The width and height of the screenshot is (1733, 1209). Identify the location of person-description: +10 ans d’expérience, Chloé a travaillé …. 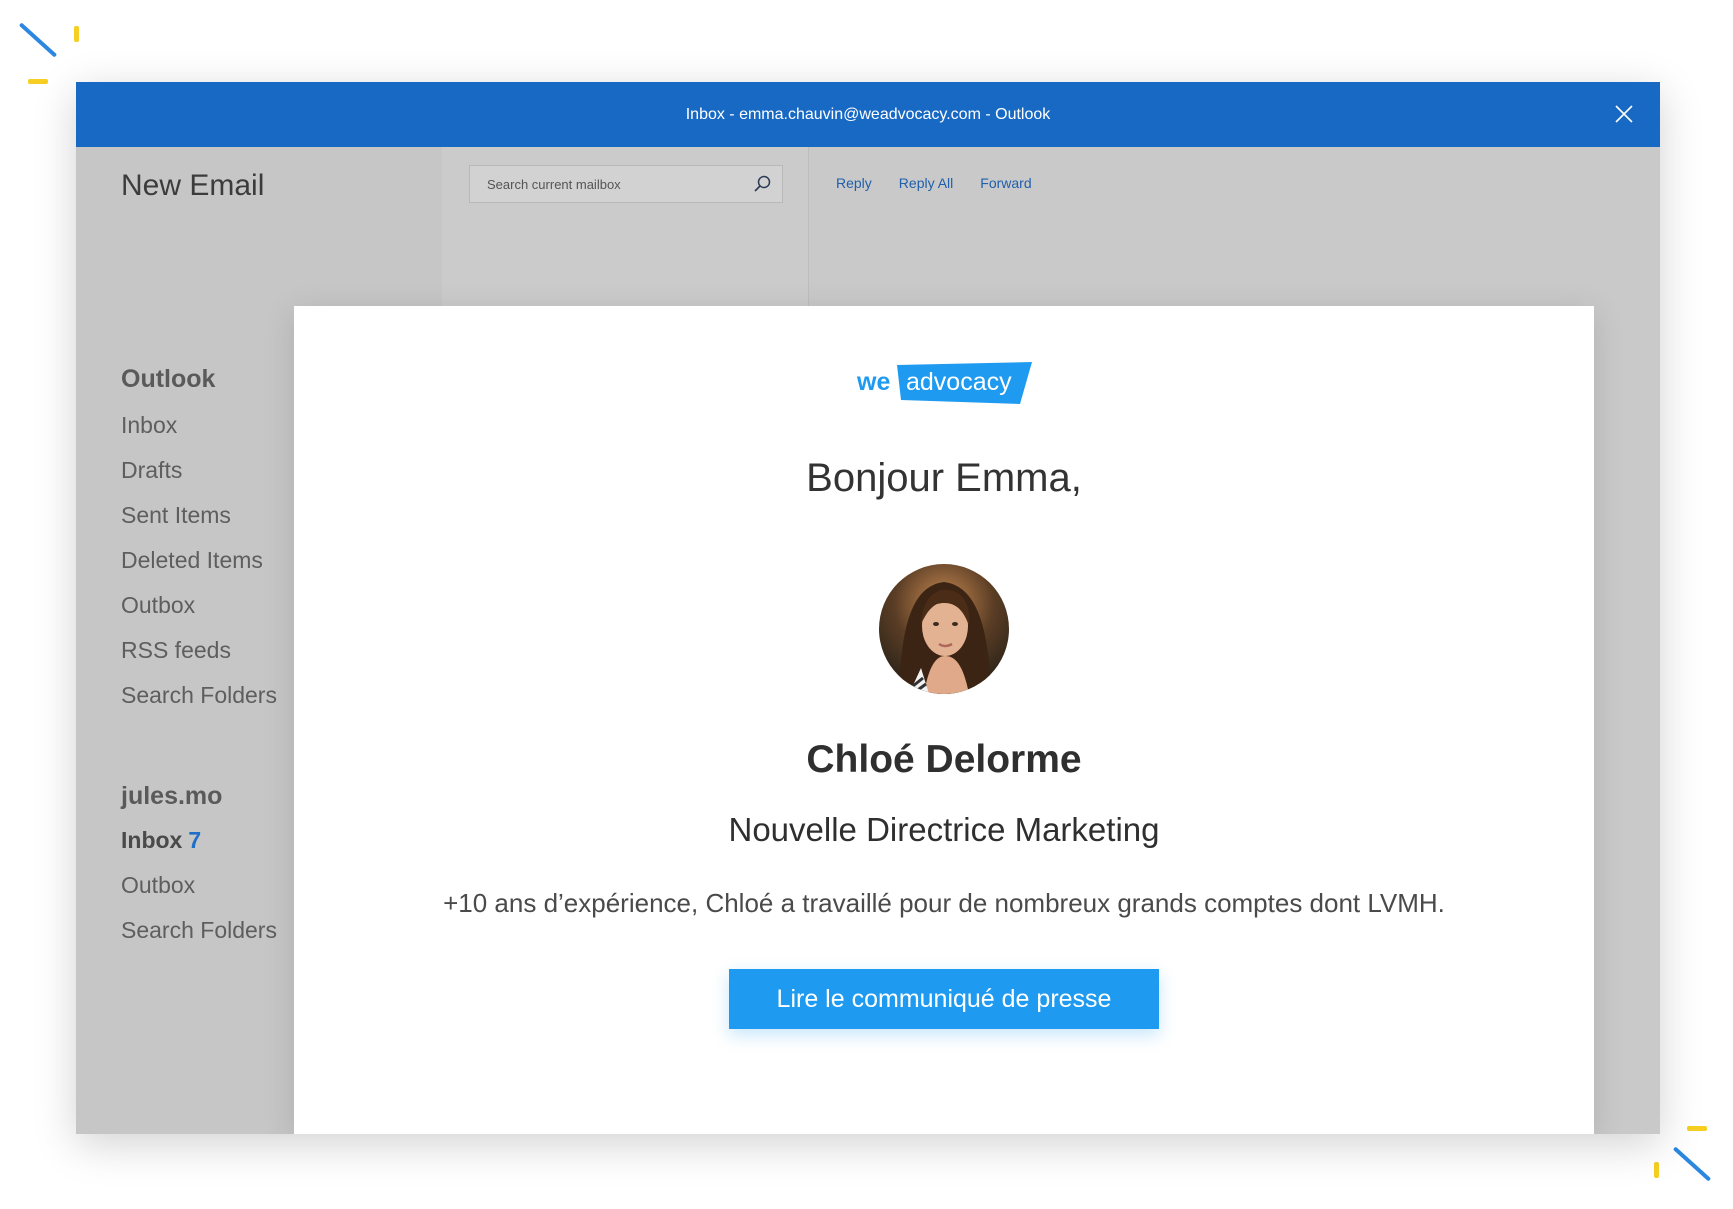
(944, 903).